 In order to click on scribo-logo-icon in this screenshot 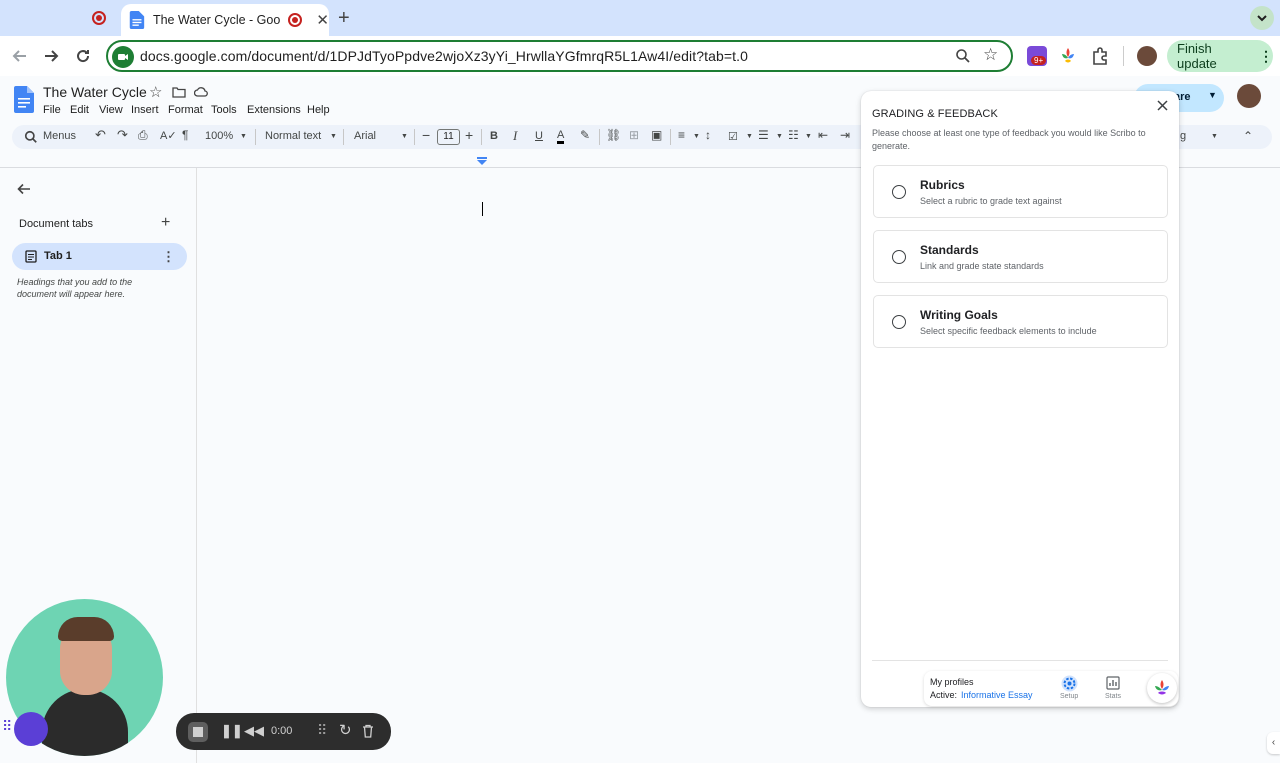, I will do `click(1162, 687)`.